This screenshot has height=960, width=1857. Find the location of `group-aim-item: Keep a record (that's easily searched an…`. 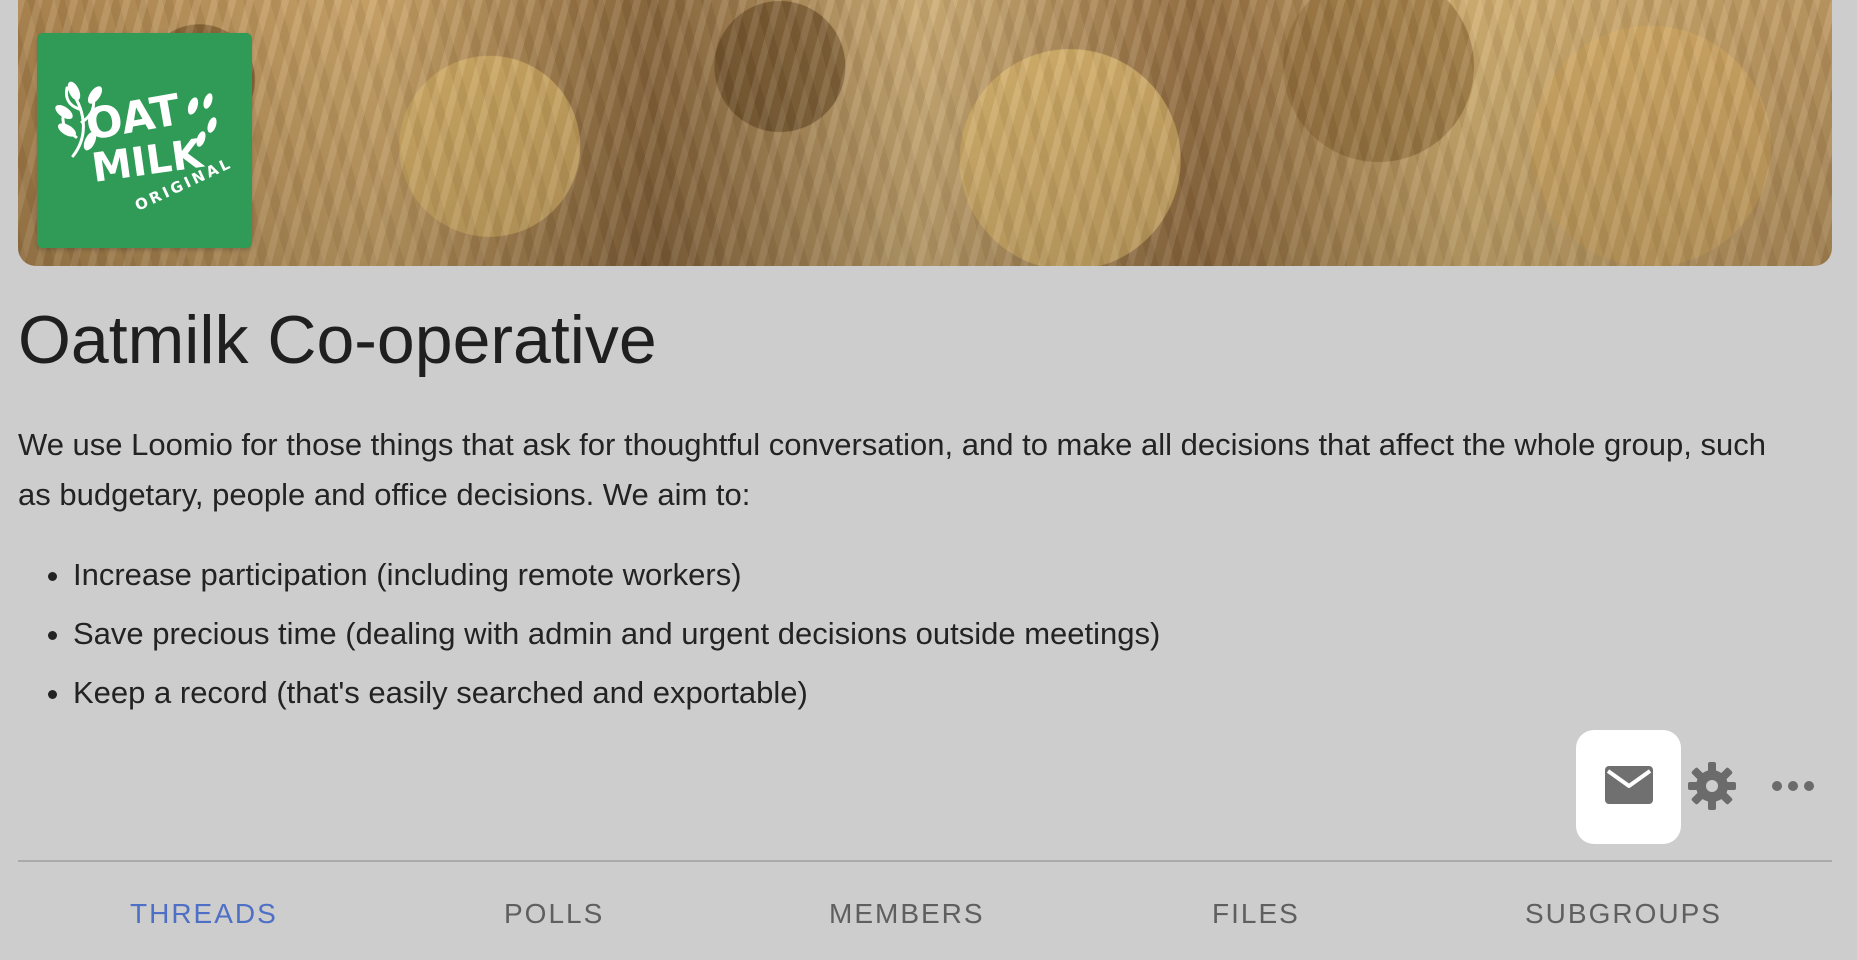

group-aim-item: Keep a record (that's easily searched an… is located at coordinates (616, 692).